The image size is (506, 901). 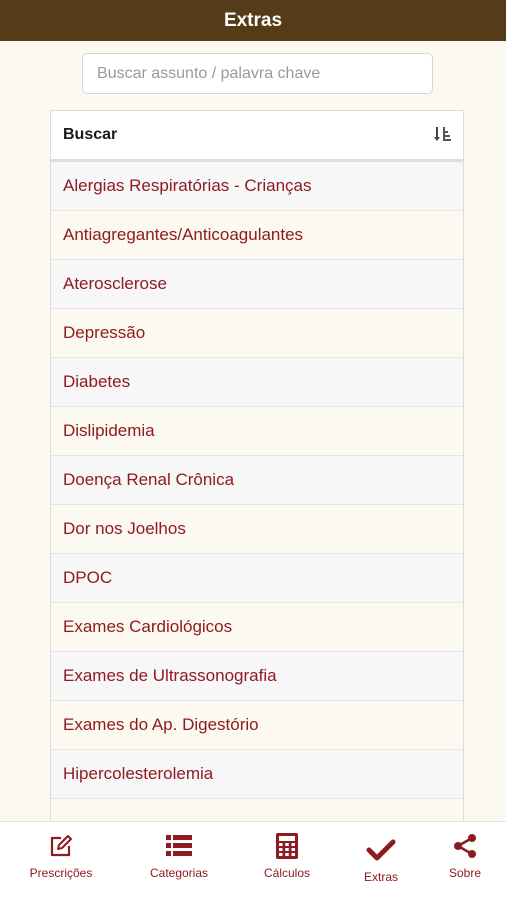 I want to click on check-icon, so click(x=381, y=850).